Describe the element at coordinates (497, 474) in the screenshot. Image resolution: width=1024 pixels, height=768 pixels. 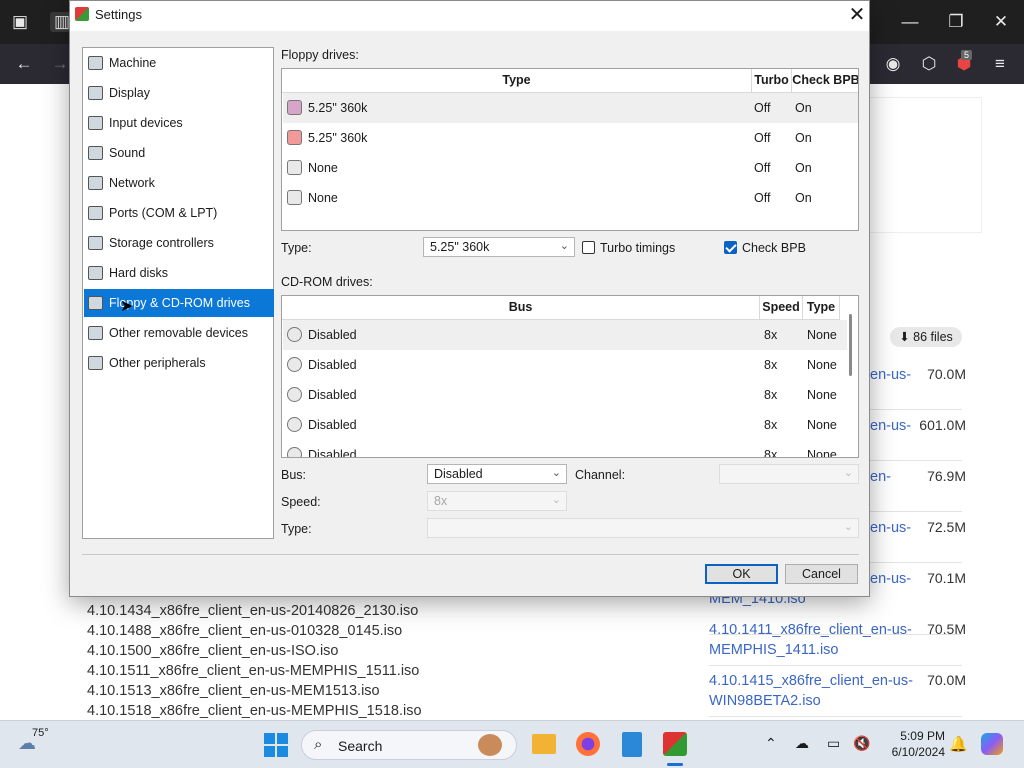
I see `bus-select: Disabled ⌄` at that location.